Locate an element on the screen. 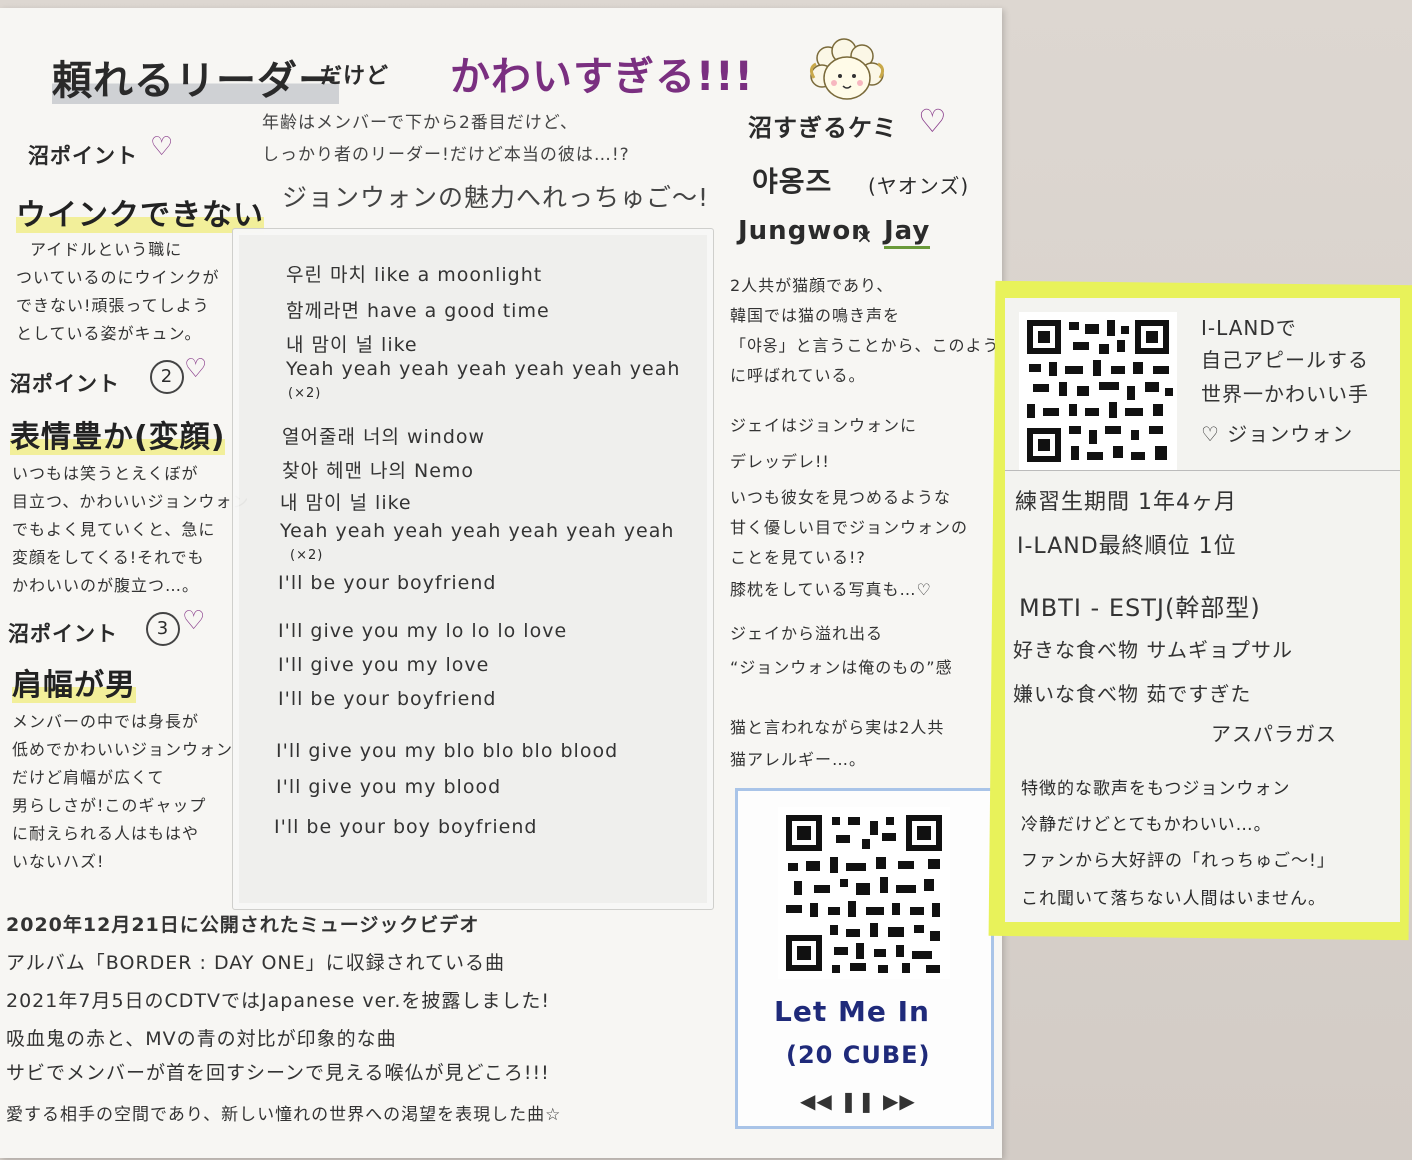 Image resolution: width=1412 pixels, height=1160 pixels. sheep-illustration is located at coordinates (847, 69).